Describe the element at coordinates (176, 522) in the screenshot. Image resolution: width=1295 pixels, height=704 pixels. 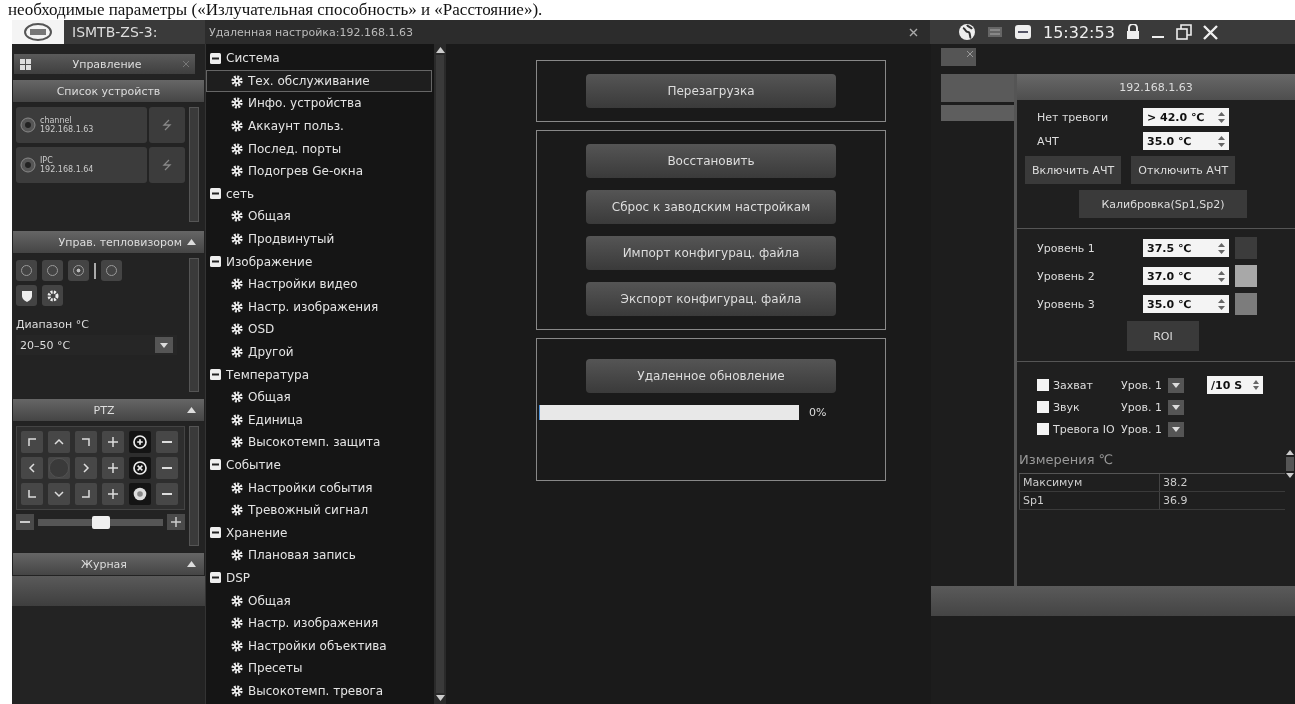
I see `increase-button` at that location.